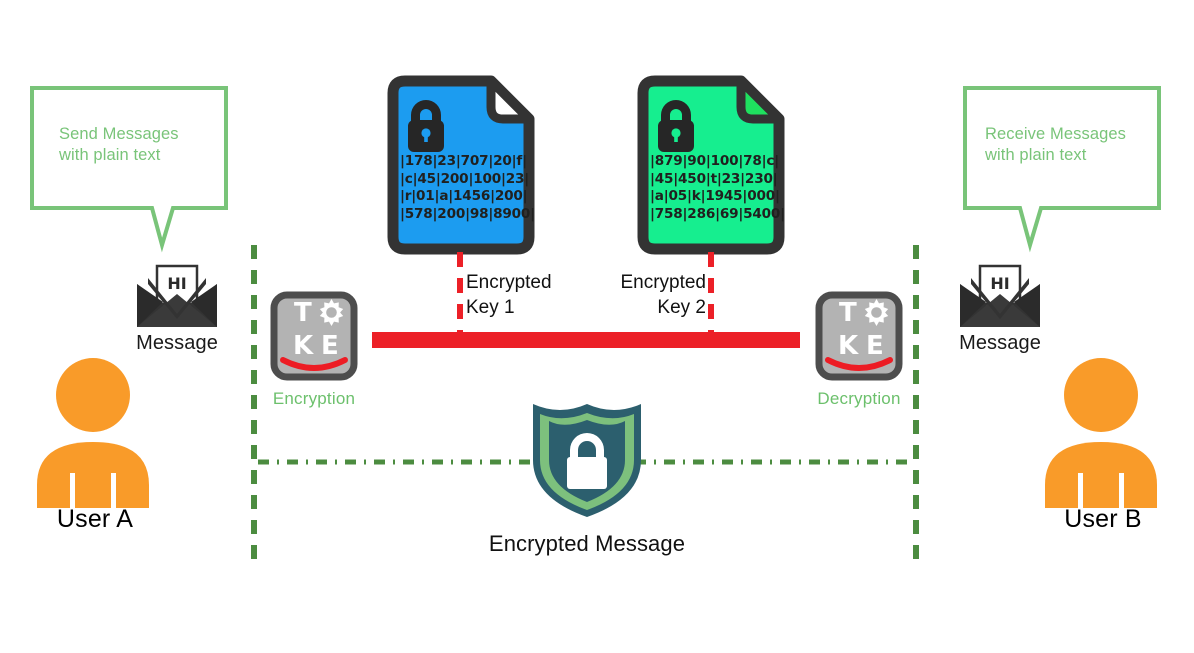  What do you see at coordinates (848, 313) in the screenshot?
I see `token-letter-t-decryption: T` at bounding box center [848, 313].